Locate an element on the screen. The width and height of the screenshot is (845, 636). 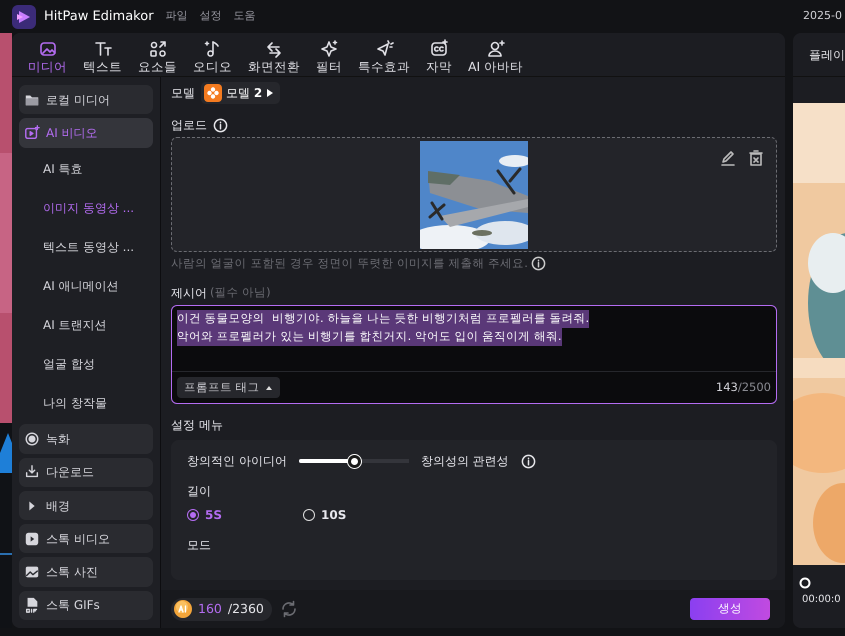
sidebar-item: 스톡 사진 is located at coordinates (86, 572).